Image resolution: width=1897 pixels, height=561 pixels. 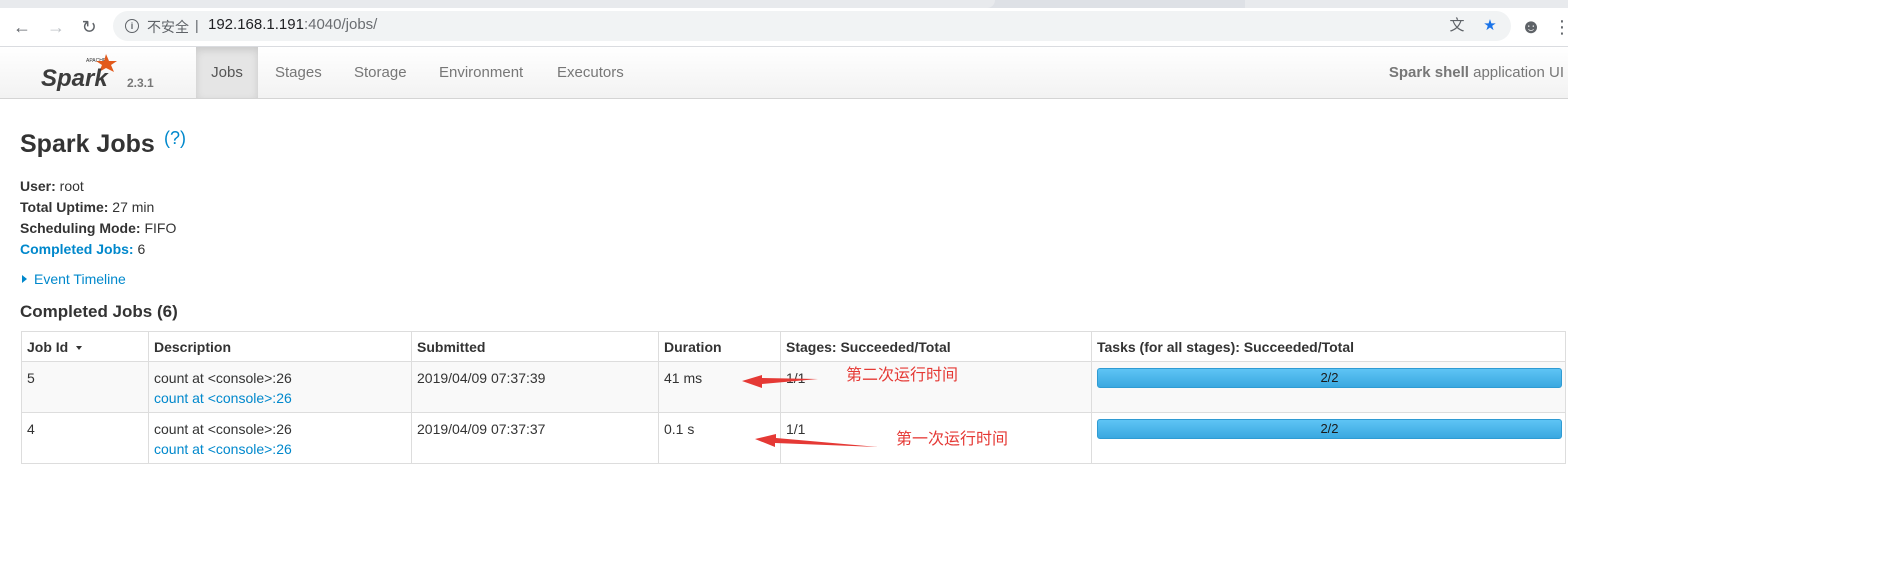 What do you see at coordinates (780, 381) in the screenshot?
I see `annotation-arrow-second-run` at bounding box center [780, 381].